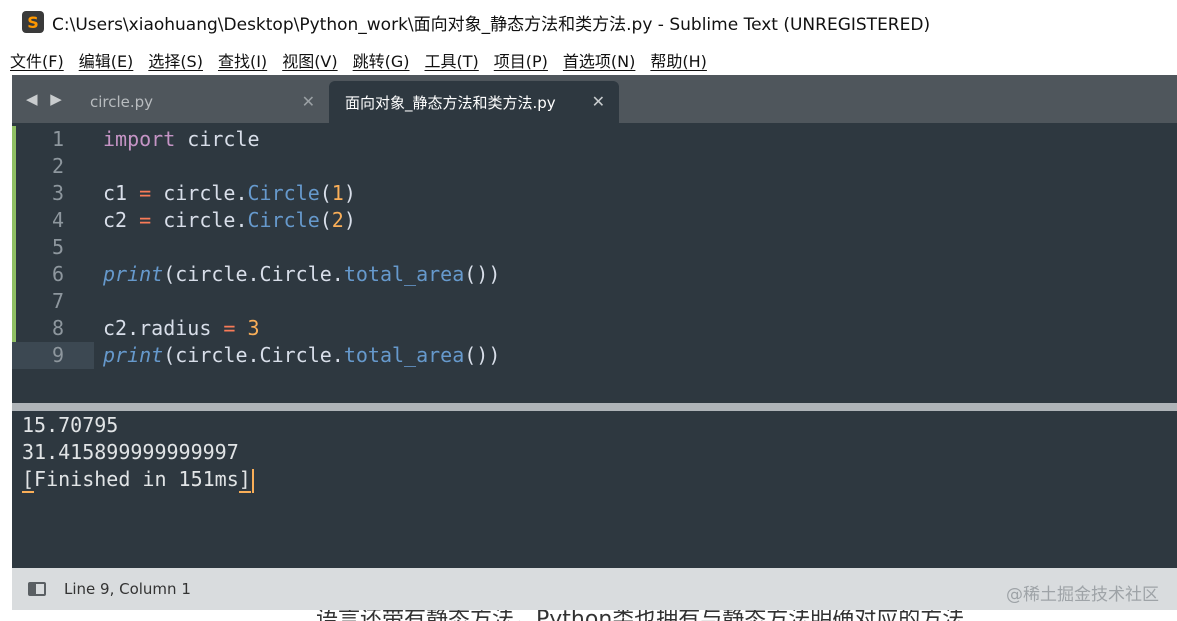 Image resolution: width=1177 pixels, height=621 pixels. I want to click on menu-preferences: 首选项(N), so click(599, 60).